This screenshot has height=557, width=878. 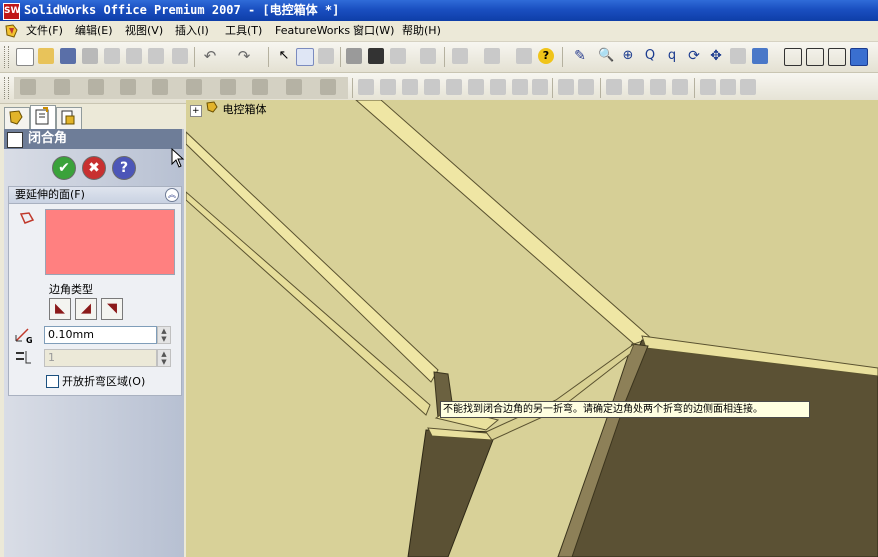 I want to click on jog-icon, so click(x=498, y=87).